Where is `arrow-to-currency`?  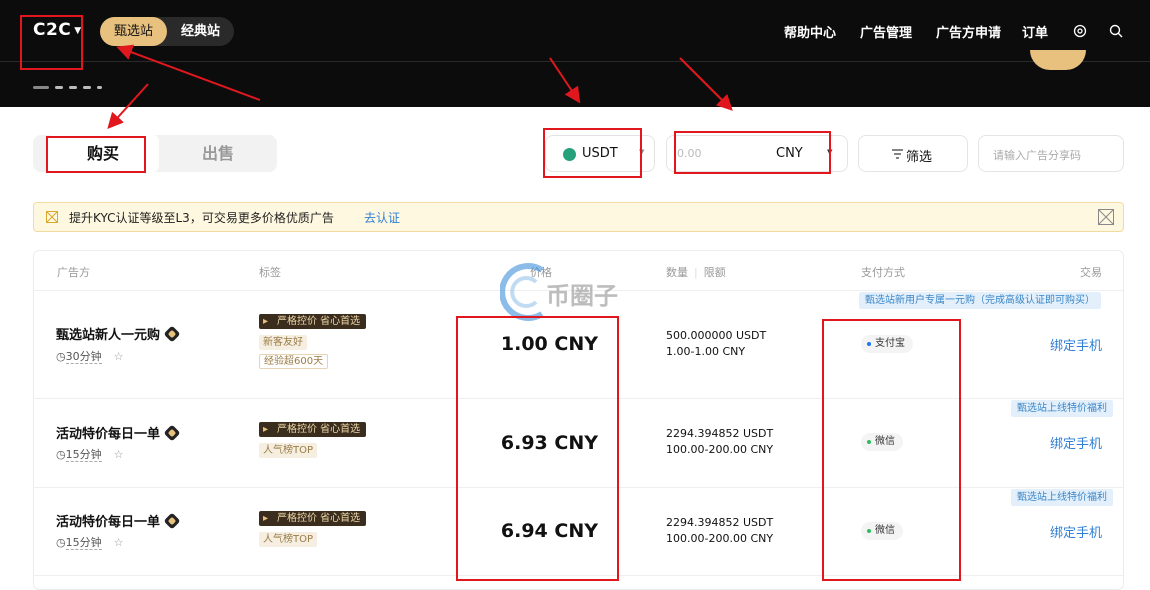
arrow-to-currency is located at coordinates (706, 84).